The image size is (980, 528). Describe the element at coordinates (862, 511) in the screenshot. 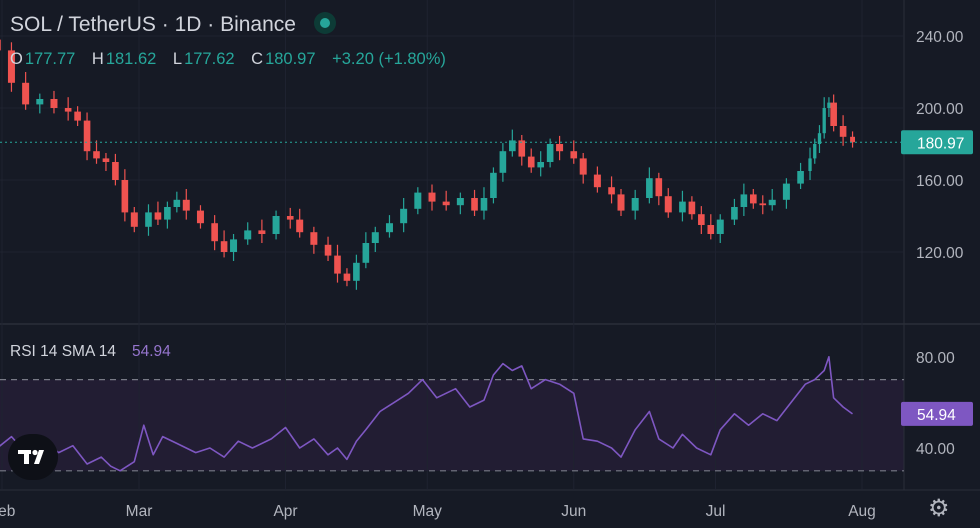

I see `time-tick-label-6: Aug` at that location.